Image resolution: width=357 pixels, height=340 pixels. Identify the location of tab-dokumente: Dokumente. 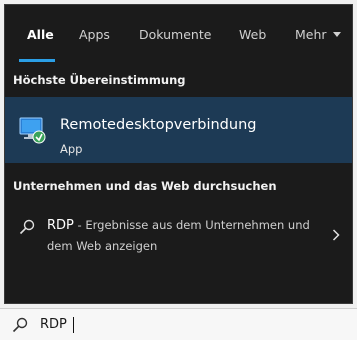
(175, 34).